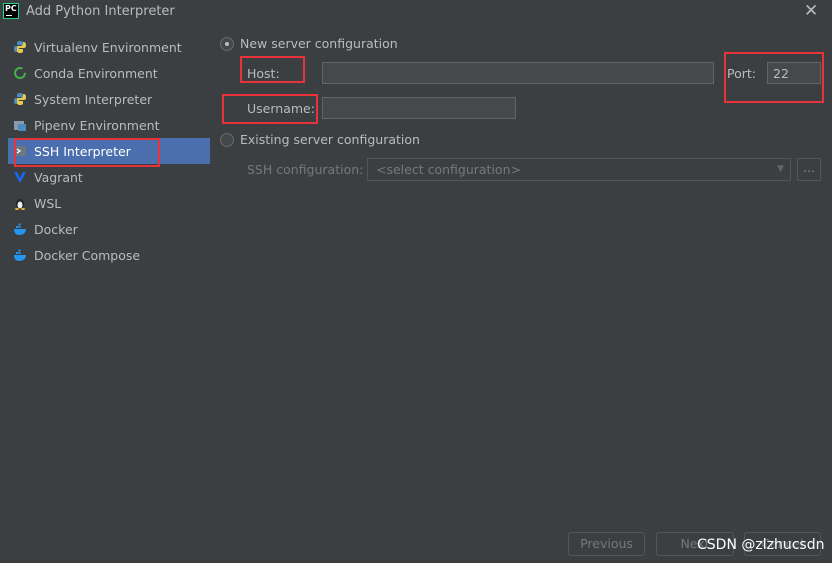 The width and height of the screenshot is (832, 563). I want to click on ssh-configuration-select: <select configuration> ▼, so click(579, 169).